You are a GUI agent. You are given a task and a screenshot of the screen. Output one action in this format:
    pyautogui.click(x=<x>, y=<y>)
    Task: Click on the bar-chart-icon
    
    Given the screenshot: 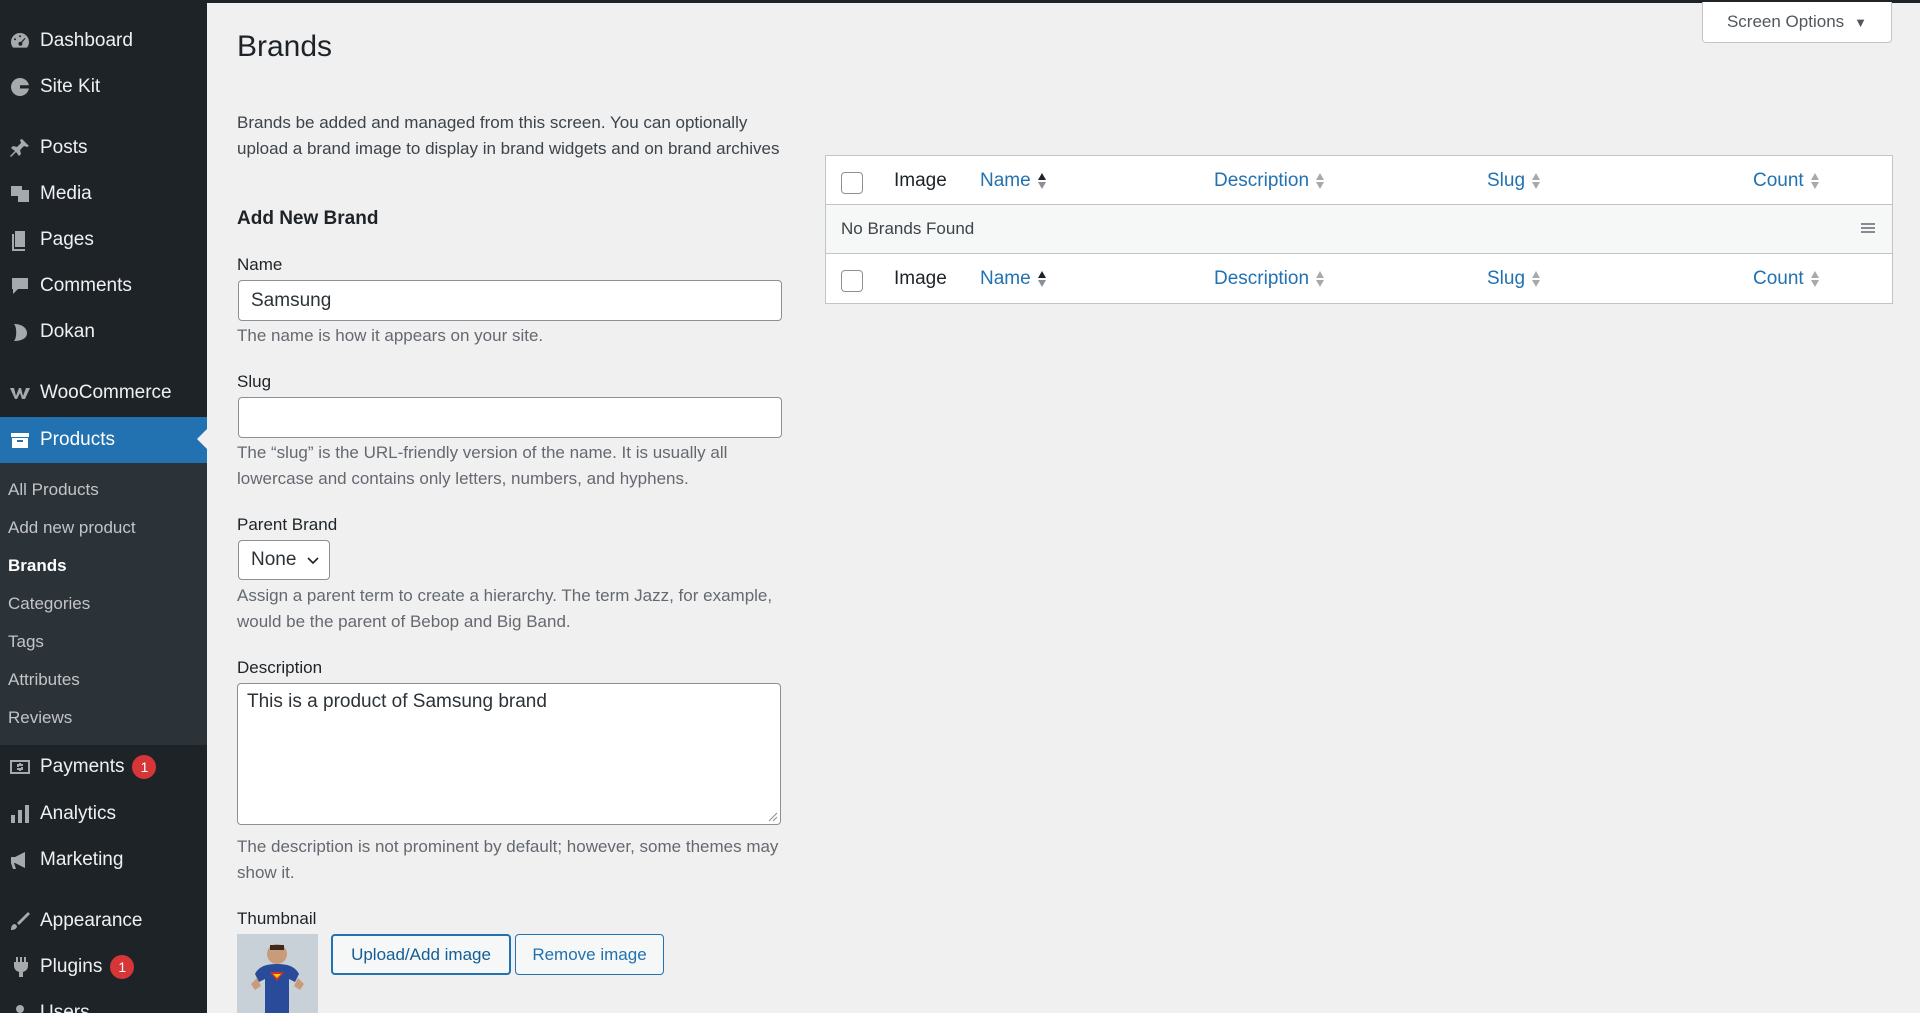 What is the action you would take?
    pyautogui.click(x=20, y=814)
    